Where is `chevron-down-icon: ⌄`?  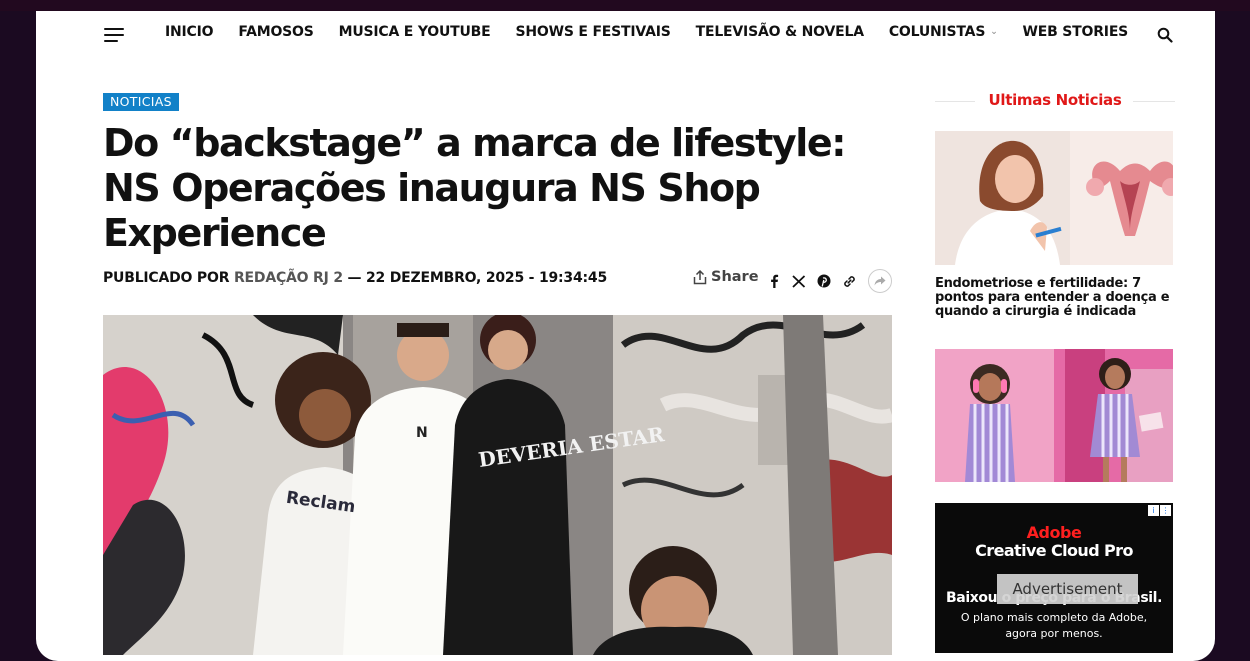
chevron-down-icon: ⌄ is located at coordinates (994, 32).